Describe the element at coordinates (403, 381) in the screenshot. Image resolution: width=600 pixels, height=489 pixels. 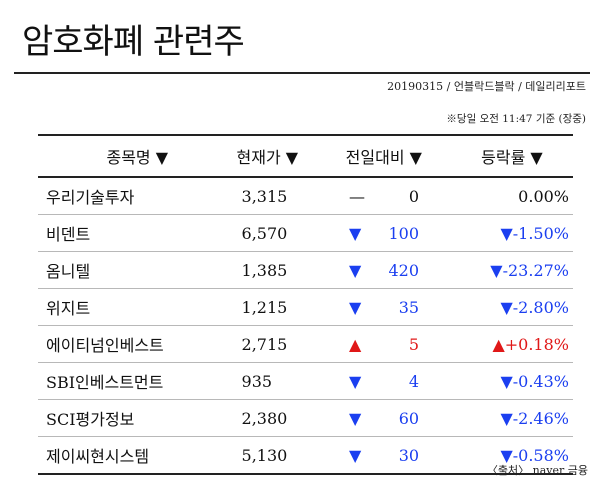
I see `stock-change: ▼ 4` at that location.